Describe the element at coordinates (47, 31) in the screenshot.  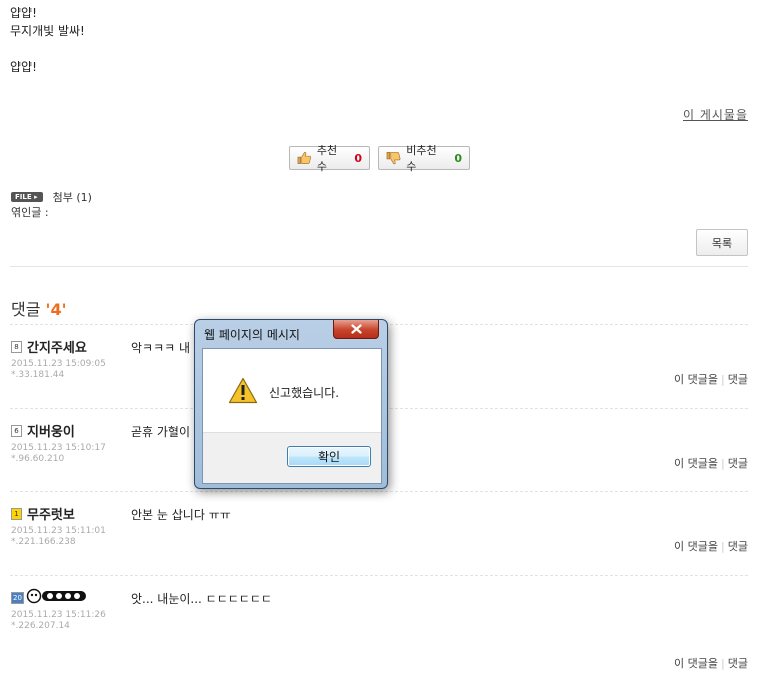
I see `post-line: 무지개빛 발싸!` at that location.